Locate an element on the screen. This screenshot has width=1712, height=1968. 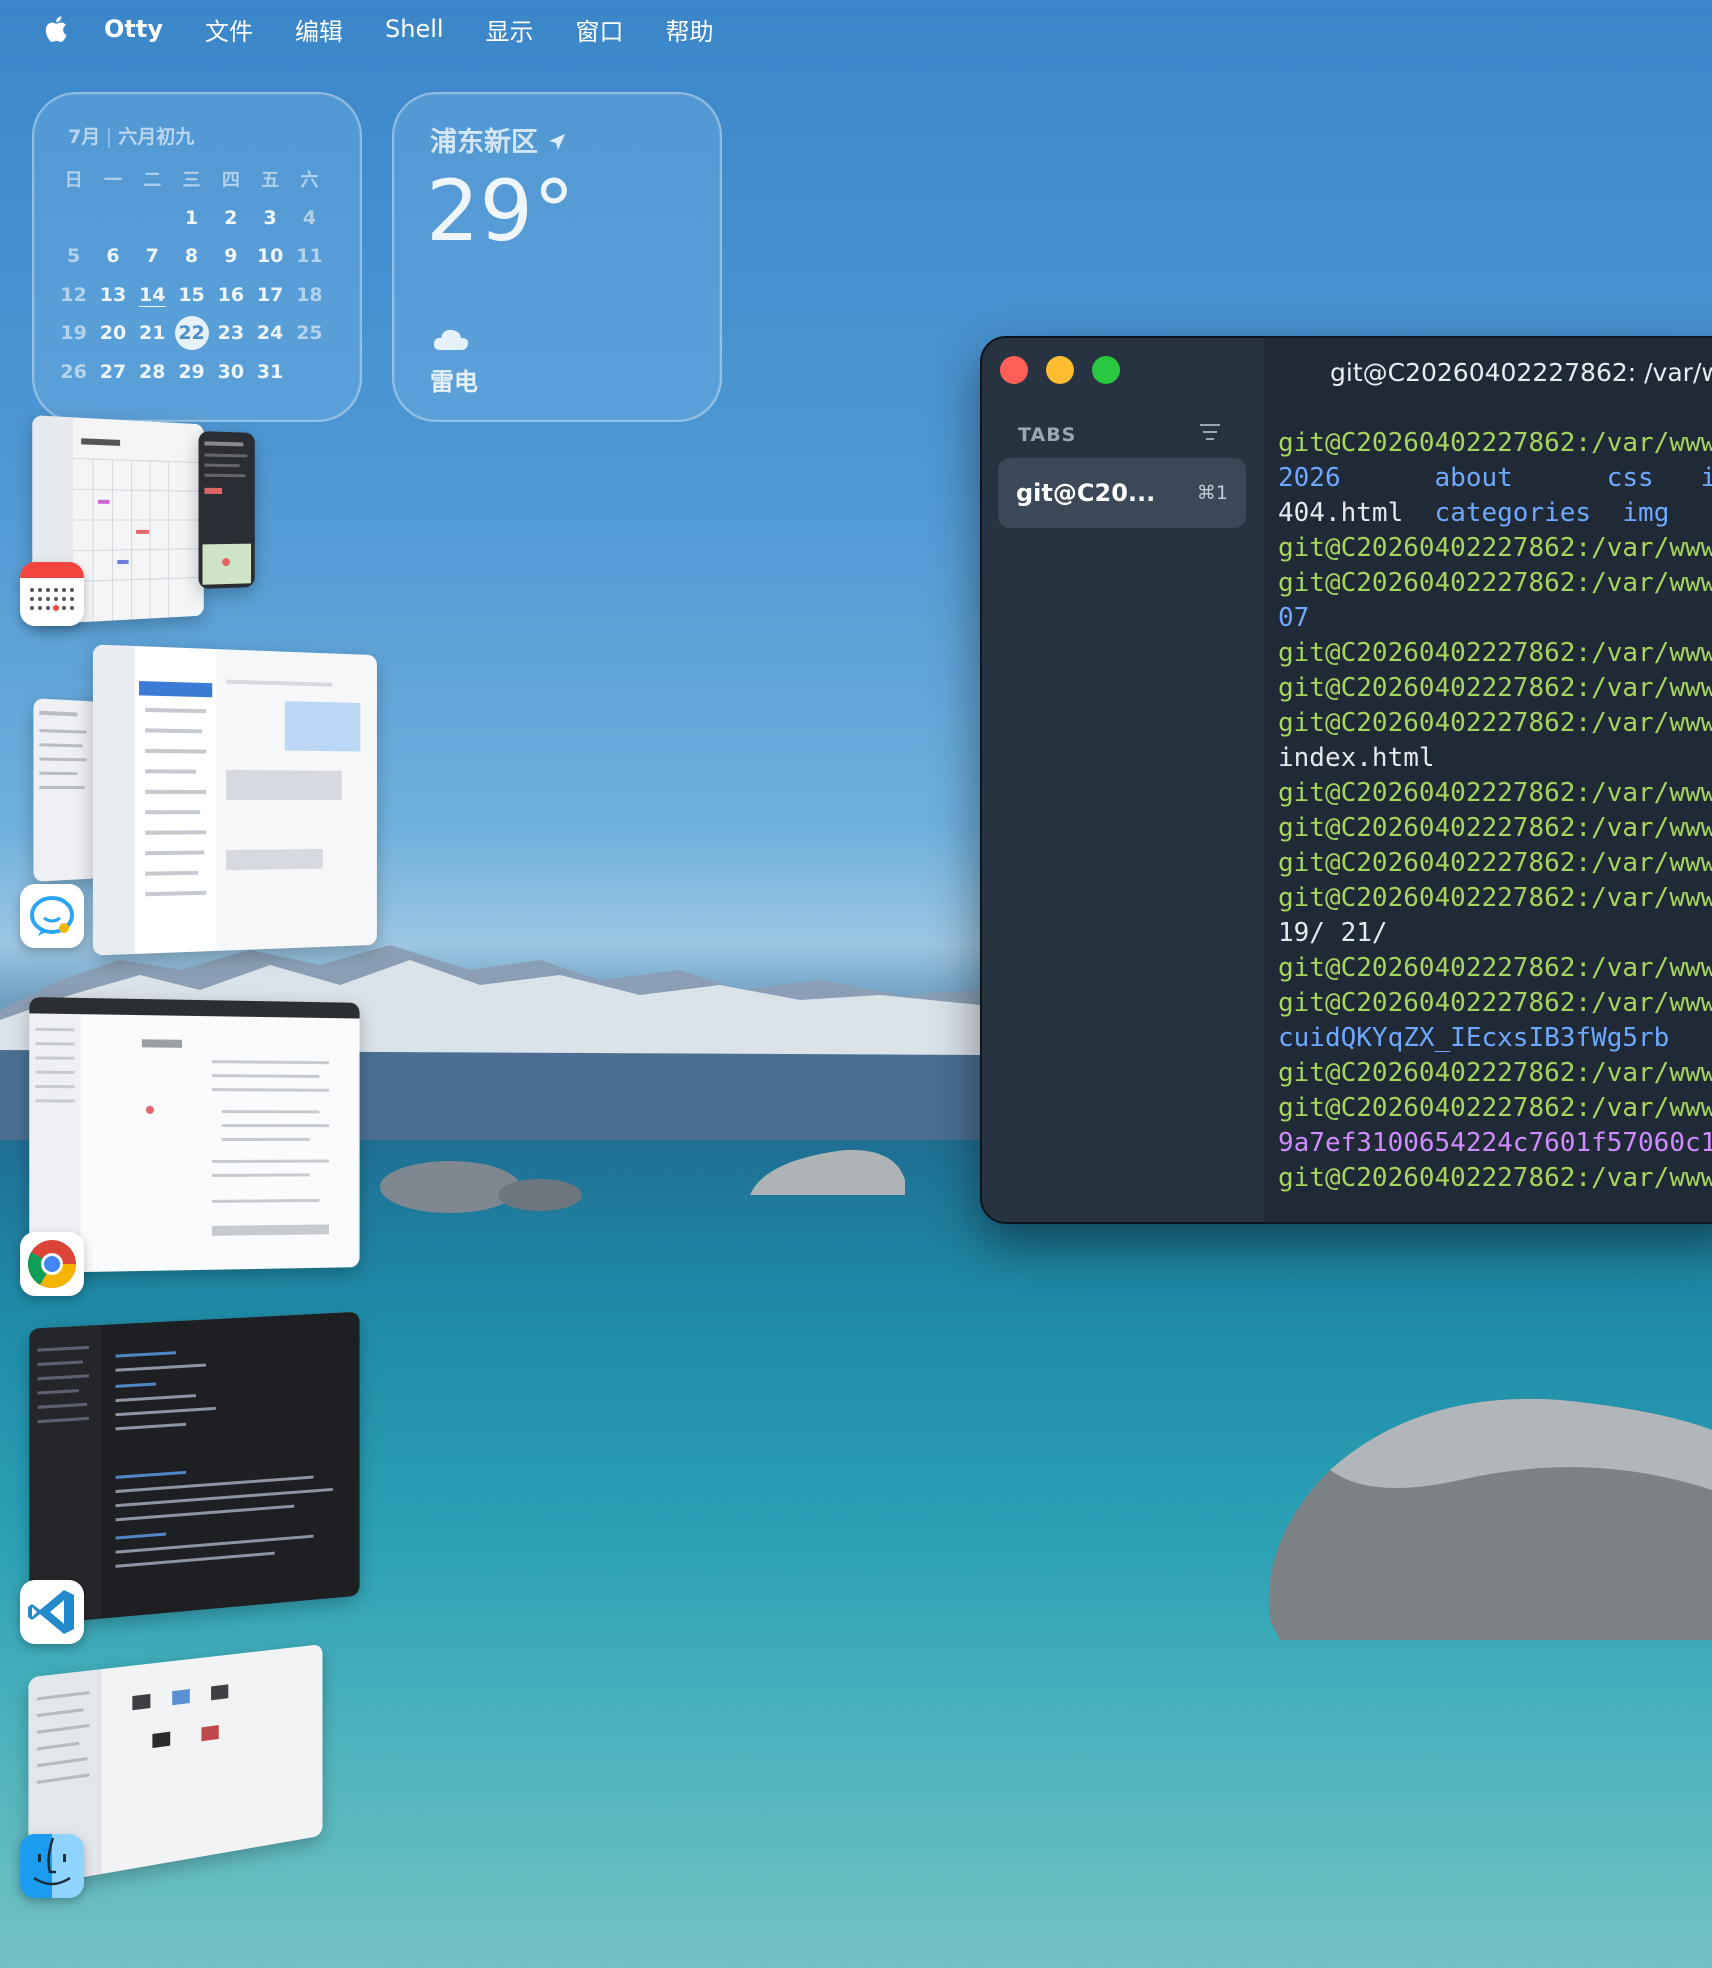
cloud-icon is located at coordinates (451, 339).